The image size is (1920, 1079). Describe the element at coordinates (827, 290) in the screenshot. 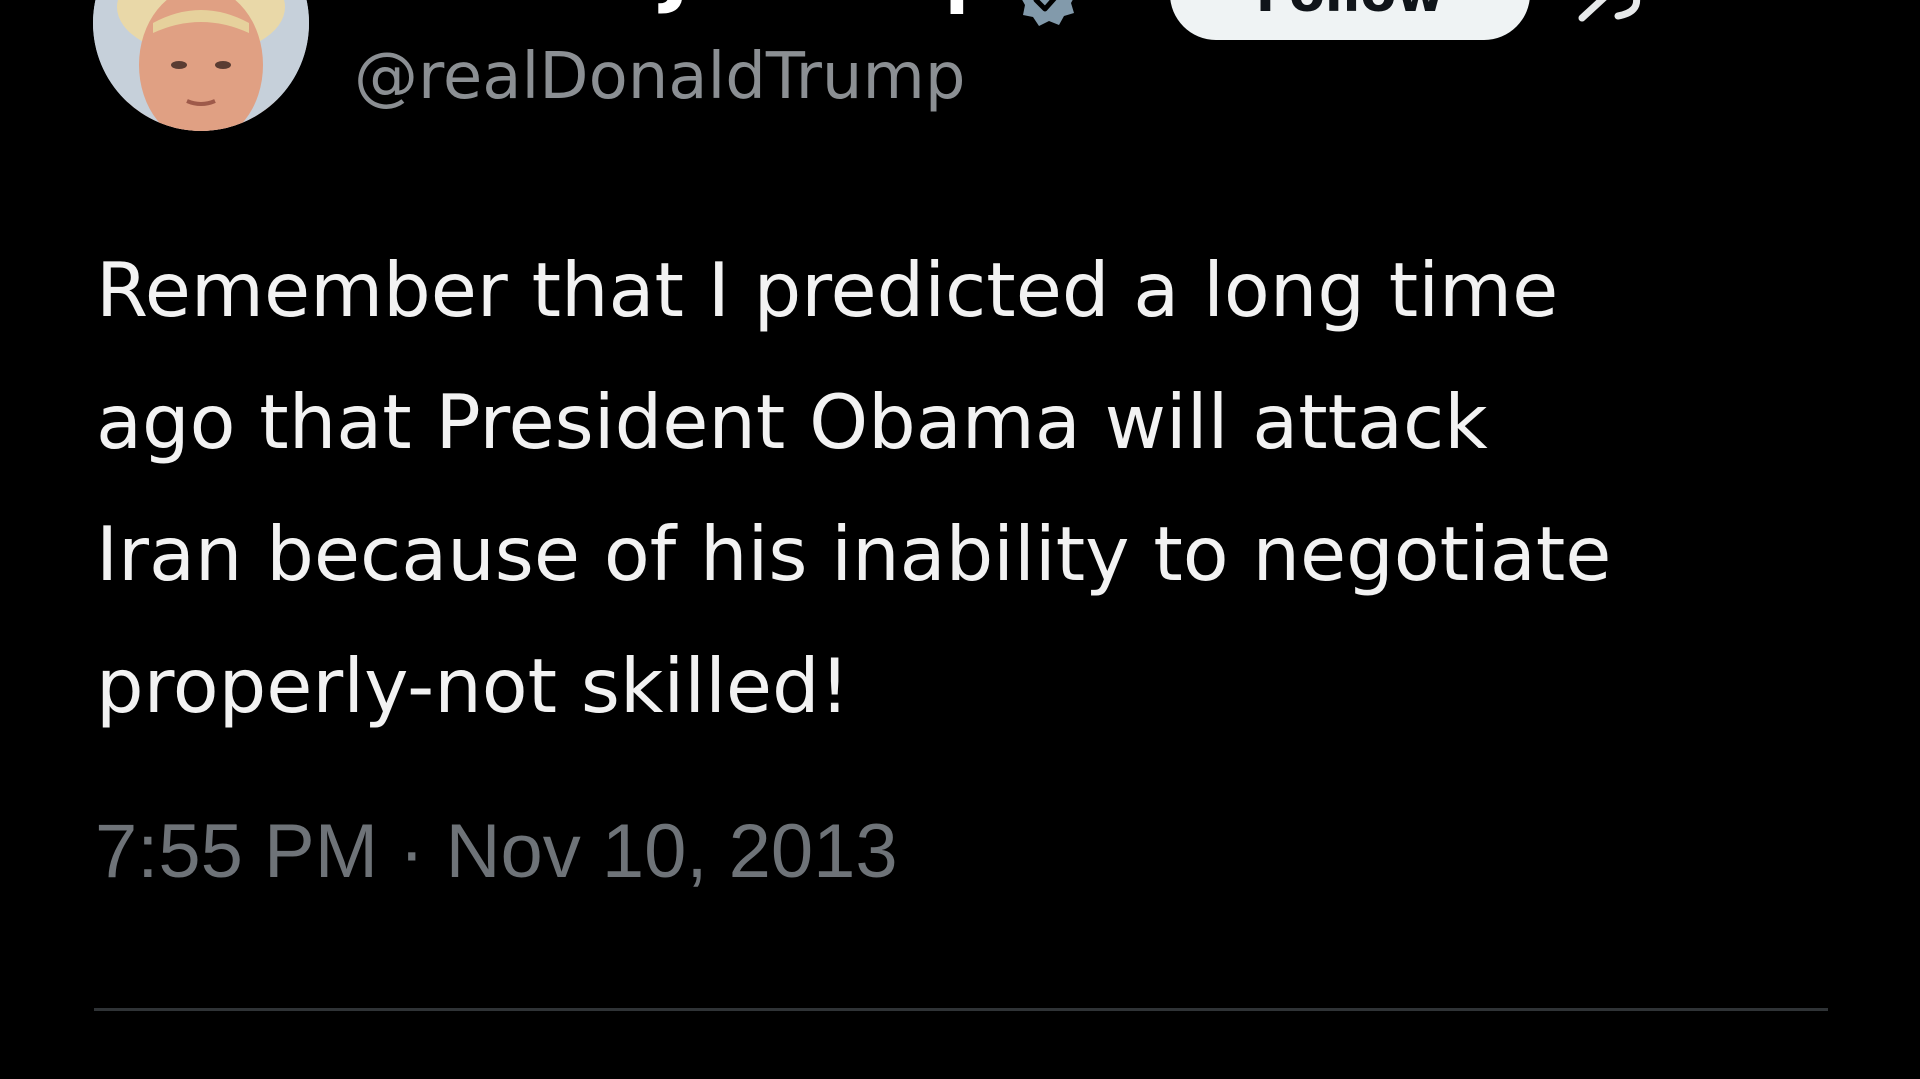

I see `tweet-text-line: Remember that I predicted a long time` at that location.